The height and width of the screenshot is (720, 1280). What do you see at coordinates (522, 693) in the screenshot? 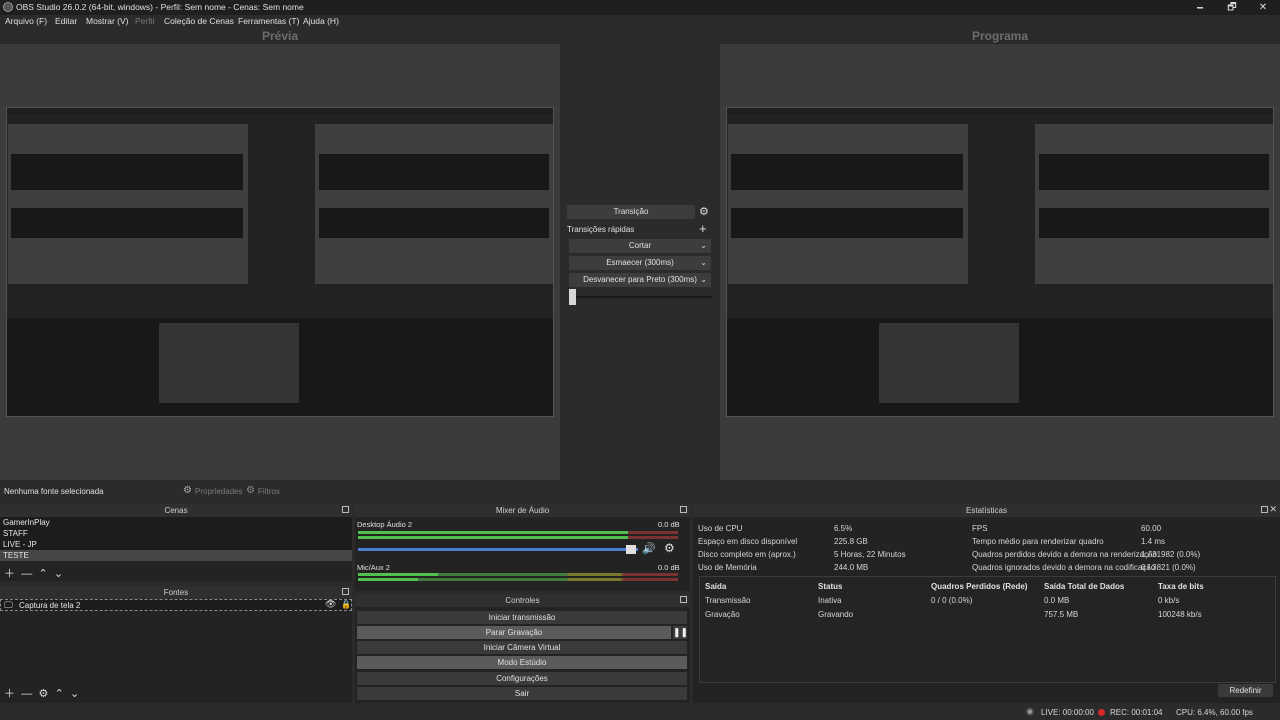
I see `exit-button: Sair` at bounding box center [522, 693].